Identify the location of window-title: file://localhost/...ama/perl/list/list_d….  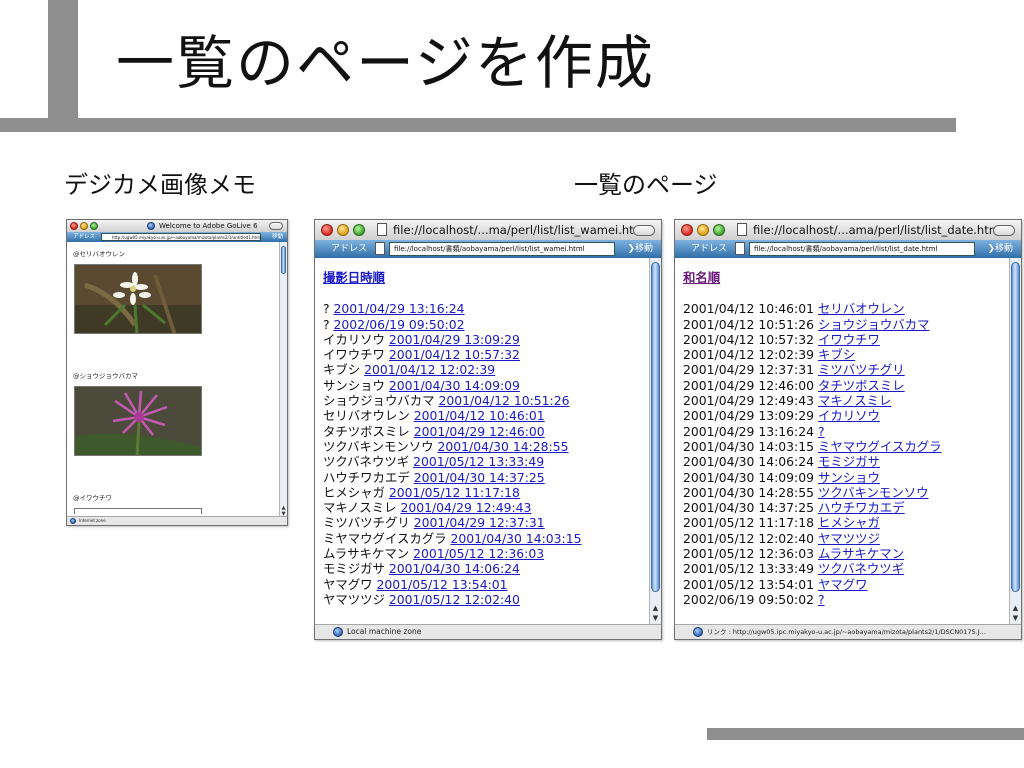
(878, 230).